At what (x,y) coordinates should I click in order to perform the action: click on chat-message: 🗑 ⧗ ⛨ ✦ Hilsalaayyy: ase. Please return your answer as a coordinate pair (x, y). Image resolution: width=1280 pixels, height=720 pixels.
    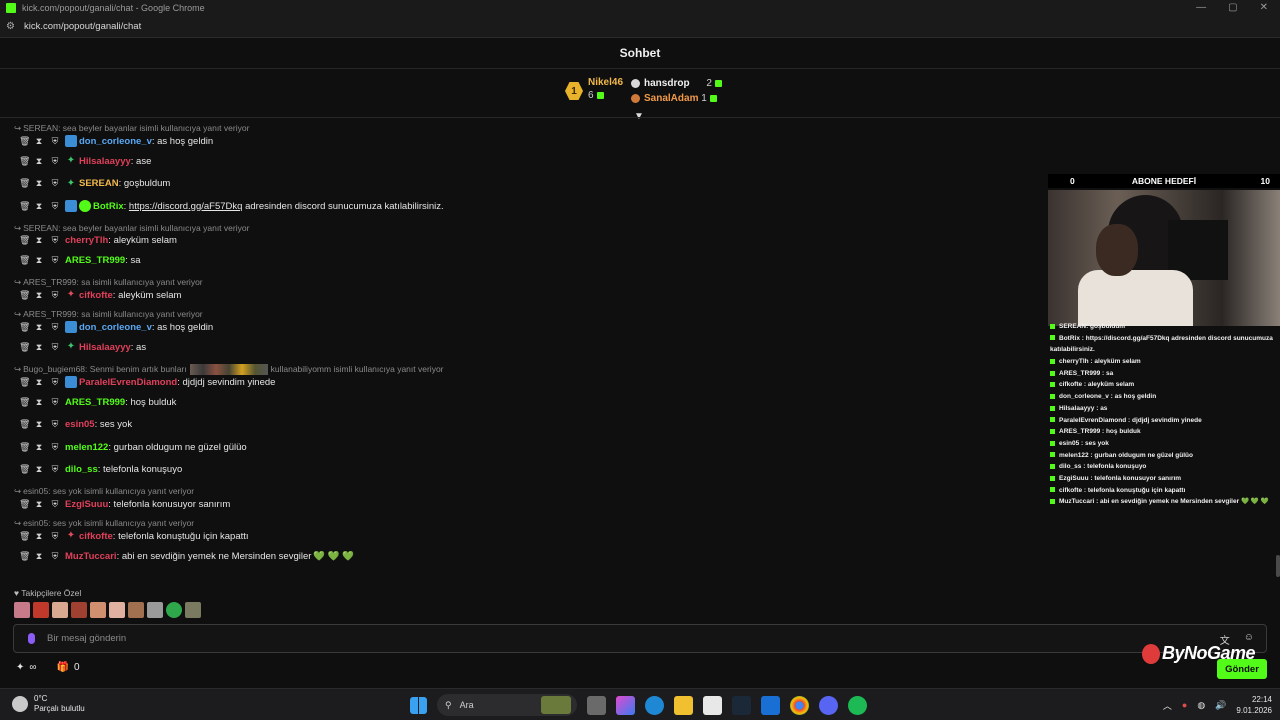
    Looking at the image, I should click on (520, 161).